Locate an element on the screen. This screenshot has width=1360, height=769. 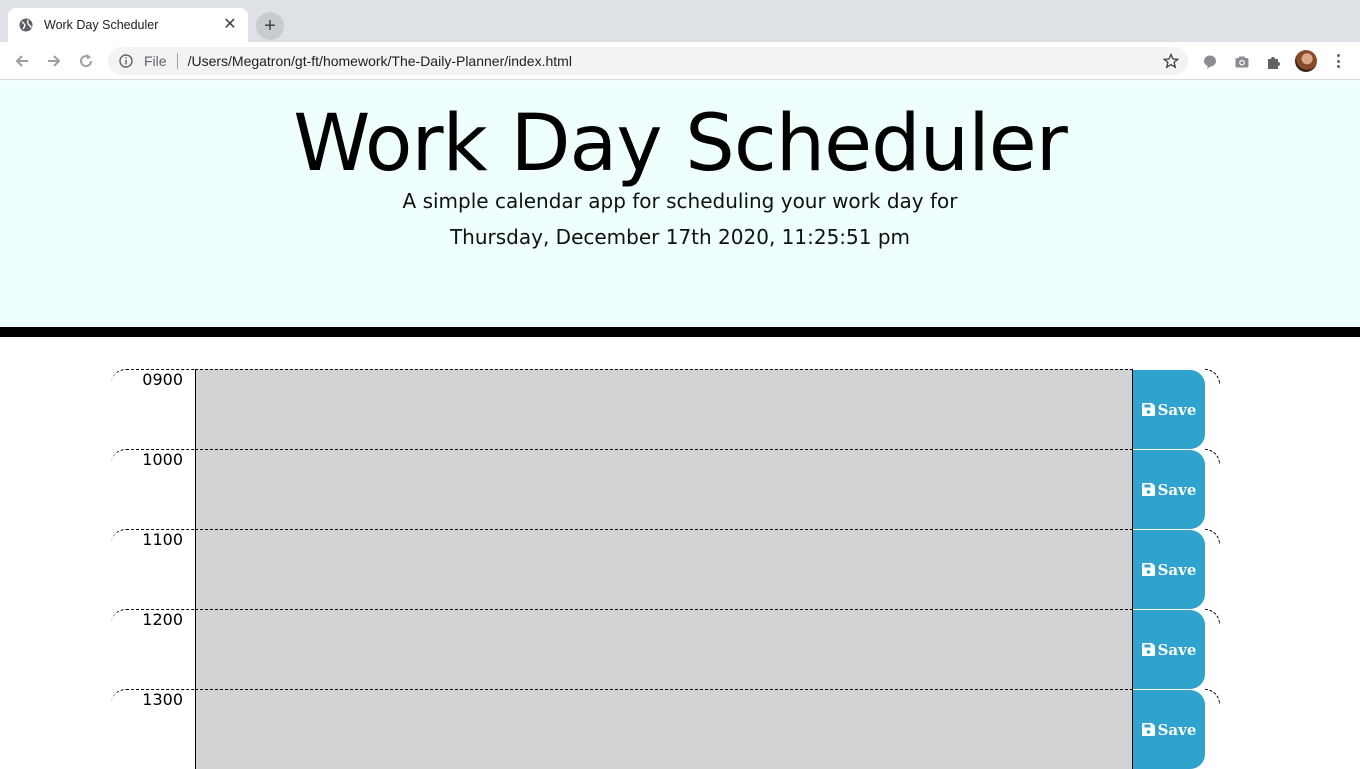
header-divider is located at coordinates (680, 332).